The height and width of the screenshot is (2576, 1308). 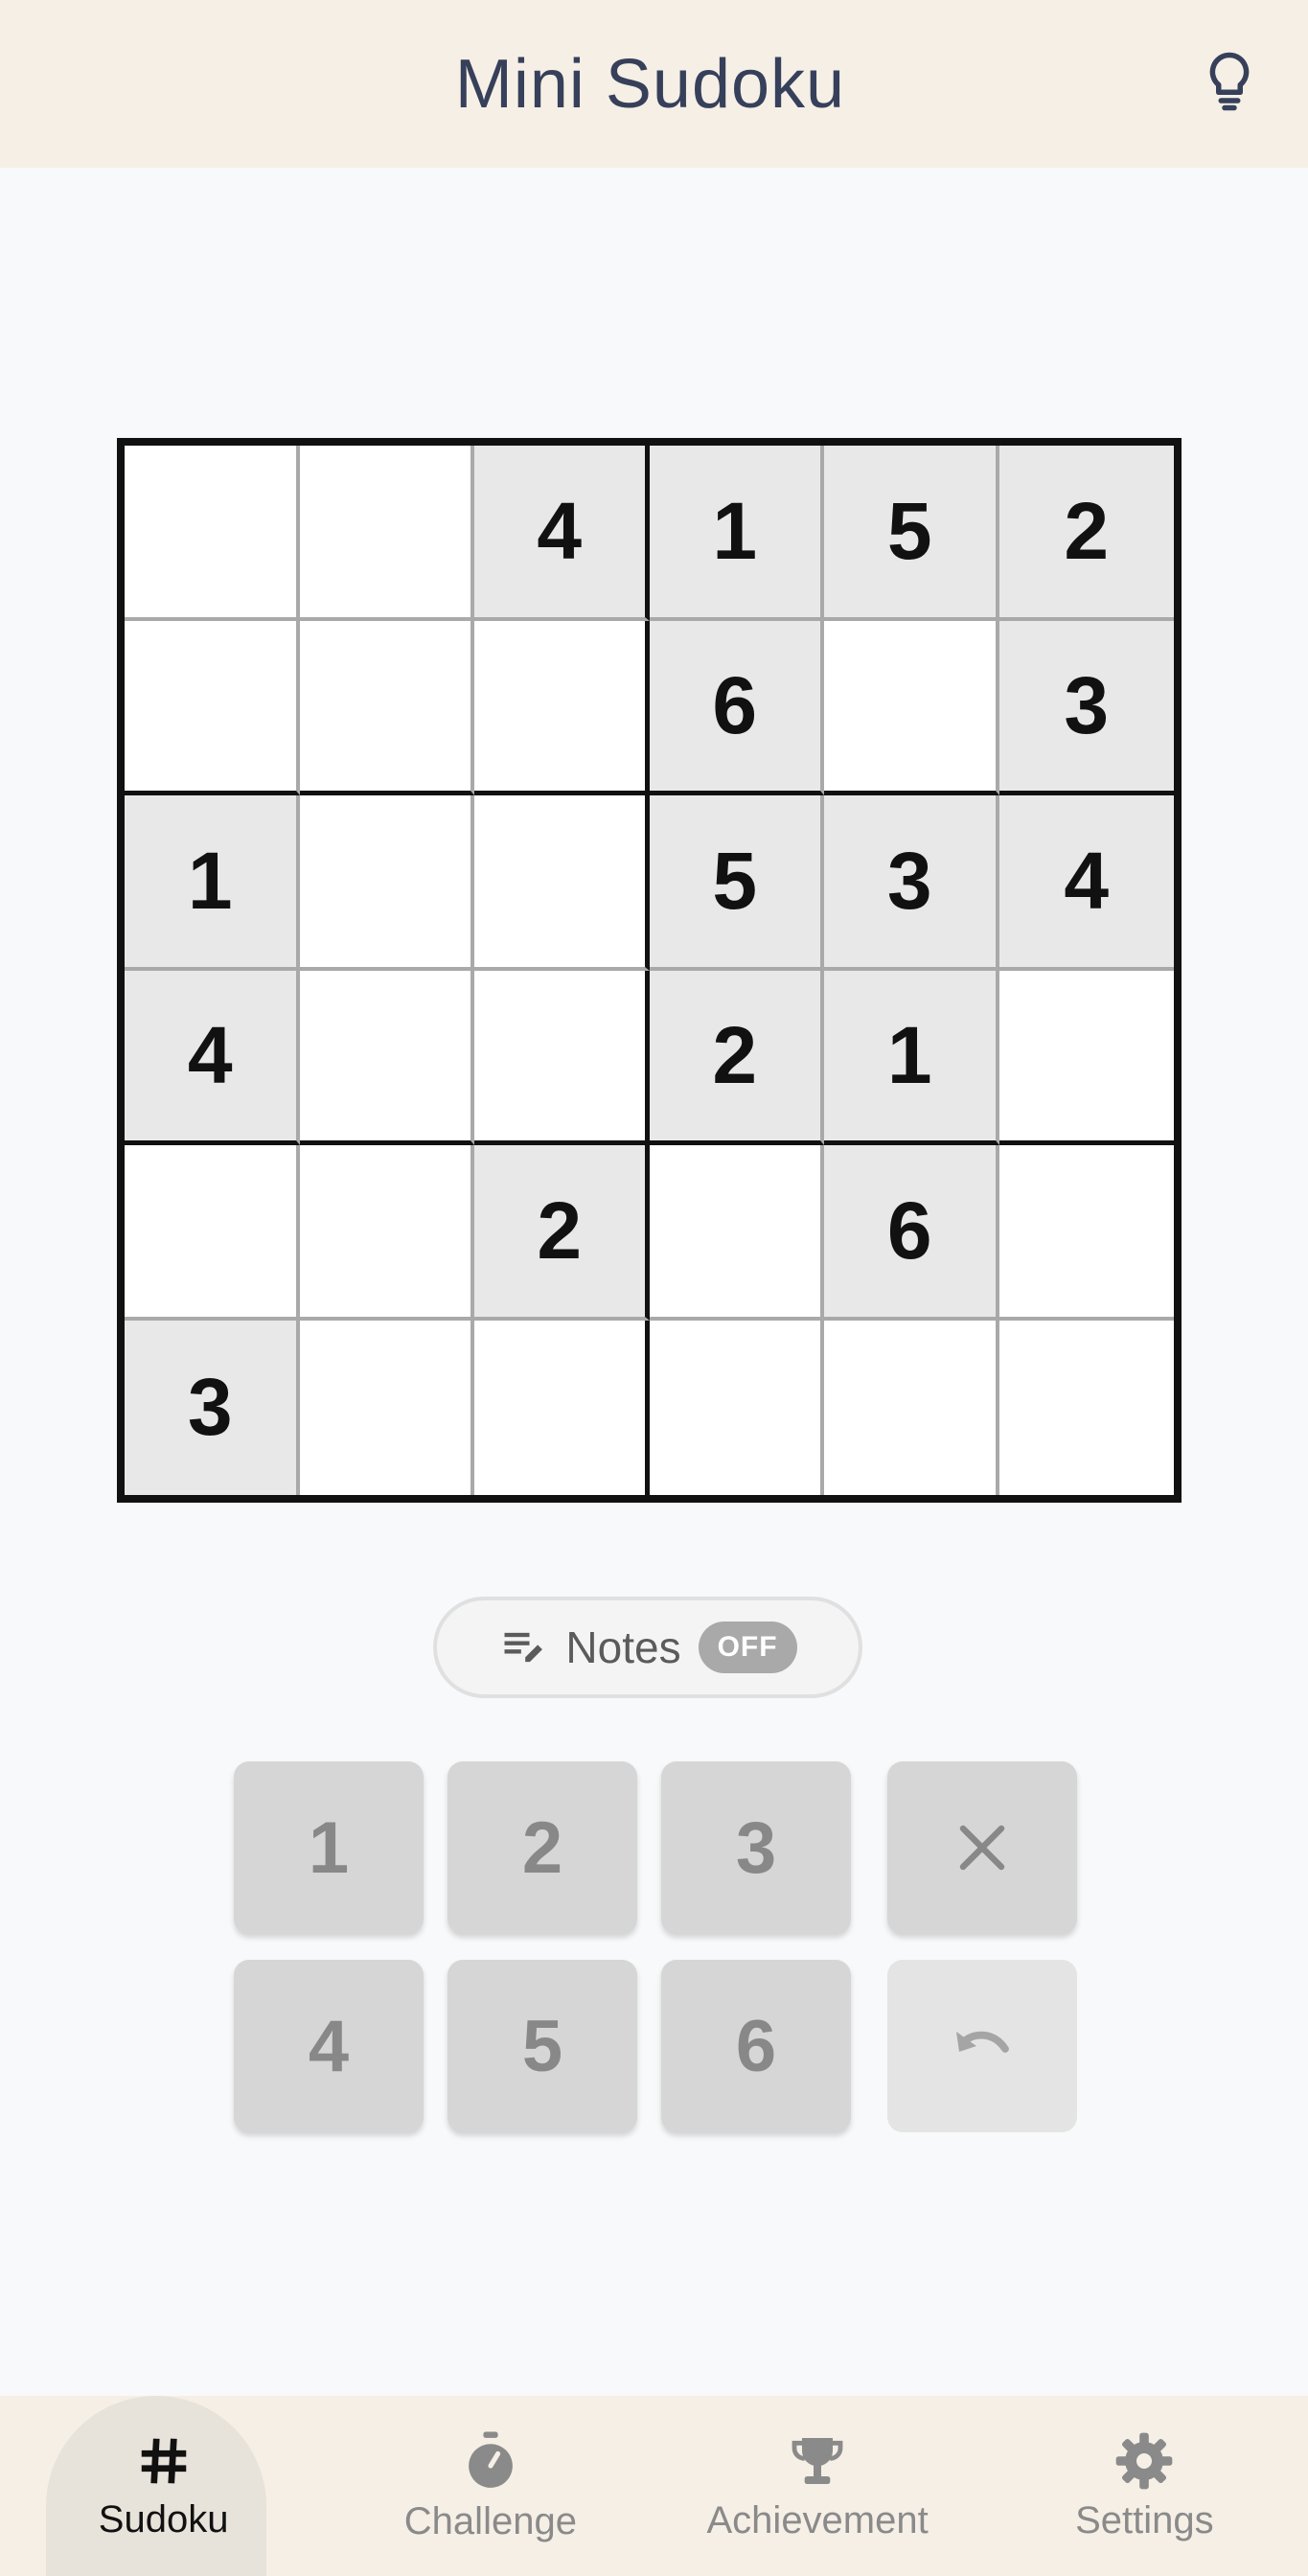 What do you see at coordinates (212, 1407) in the screenshot?
I see `sudoku-cell-r6c1: 3` at bounding box center [212, 1407].